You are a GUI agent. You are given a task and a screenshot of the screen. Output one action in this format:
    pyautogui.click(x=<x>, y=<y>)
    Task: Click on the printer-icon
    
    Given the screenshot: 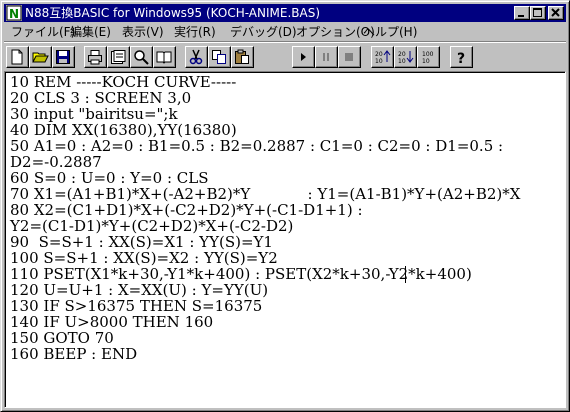 What is the action you would take?
    pyautogui.click(x=95, y=57)
    